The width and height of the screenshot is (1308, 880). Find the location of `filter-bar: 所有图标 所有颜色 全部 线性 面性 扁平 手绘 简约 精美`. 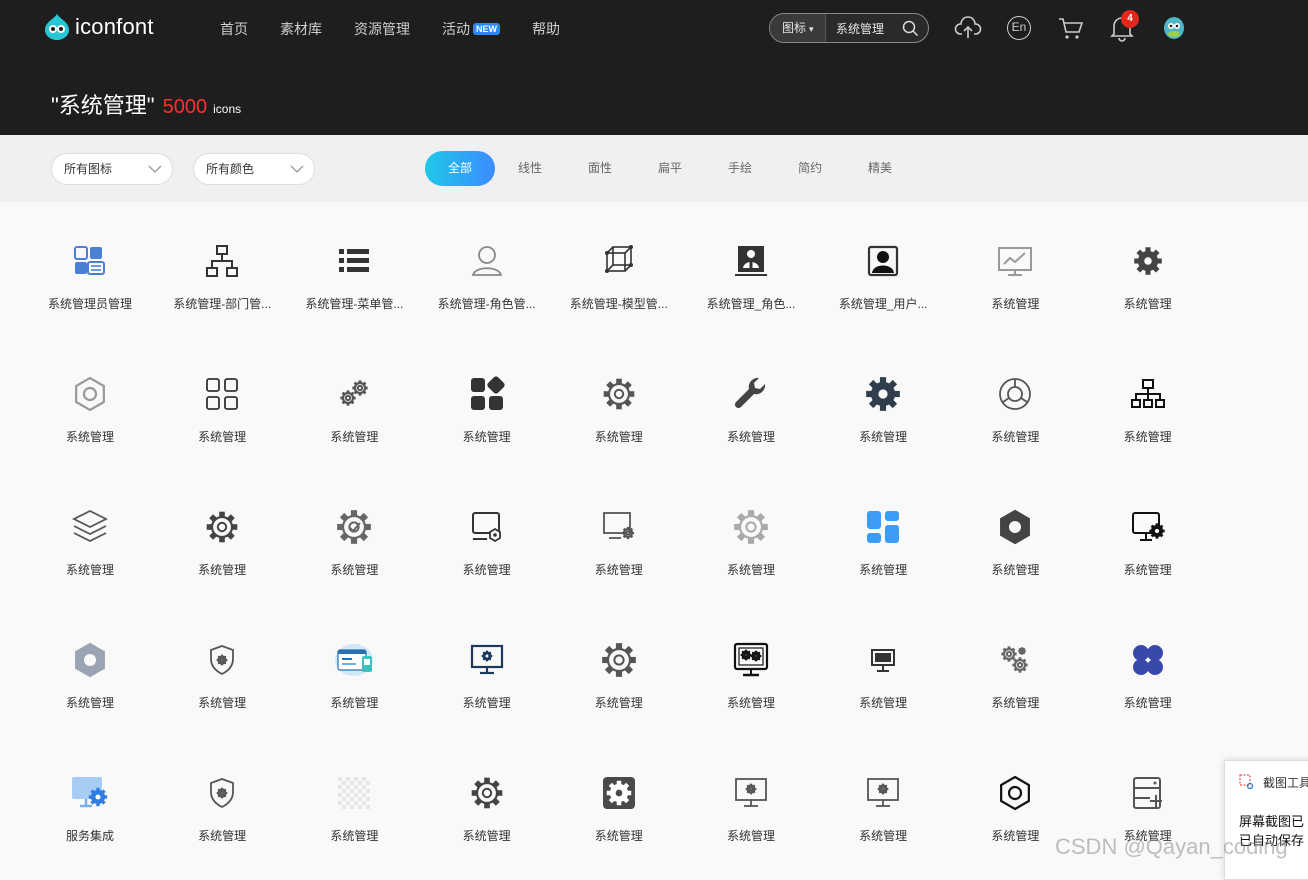

filter-bar: 所有图标 所有颜色 全部 线性 面性 扁平 手绘 简约 精美 is located at coordinates (654, 168).